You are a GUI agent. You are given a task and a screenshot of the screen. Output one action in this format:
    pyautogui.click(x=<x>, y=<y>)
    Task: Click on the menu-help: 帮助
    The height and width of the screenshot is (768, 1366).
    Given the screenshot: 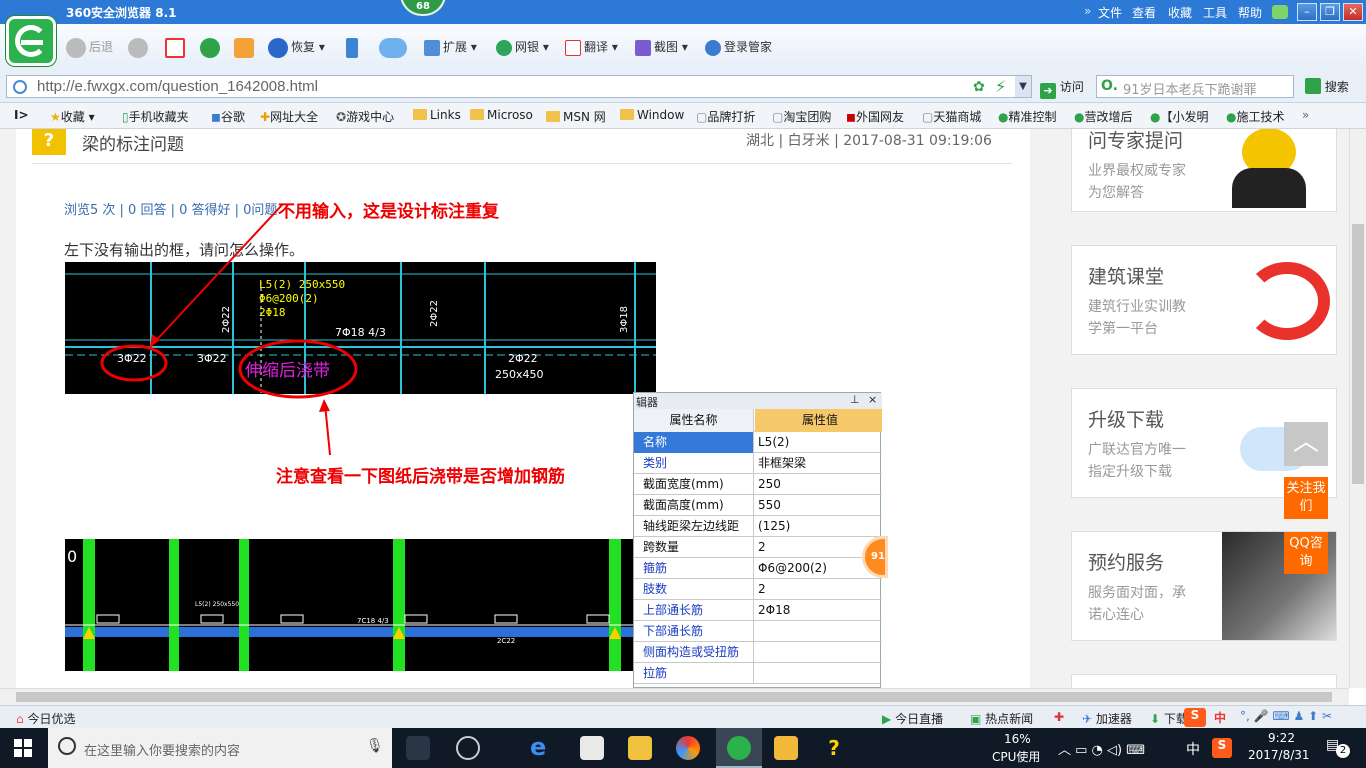 What is the action you would take?
    pyautogui.click(x=1250, y=12)
    